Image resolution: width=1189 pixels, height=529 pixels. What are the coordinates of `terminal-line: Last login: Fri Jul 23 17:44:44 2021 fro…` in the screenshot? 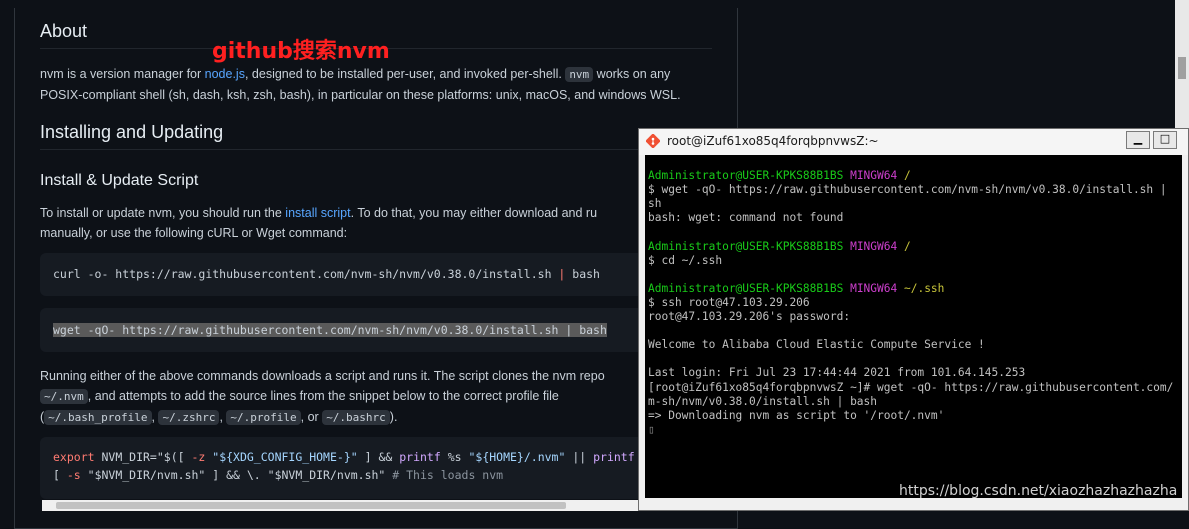 It's located at (837, 373).